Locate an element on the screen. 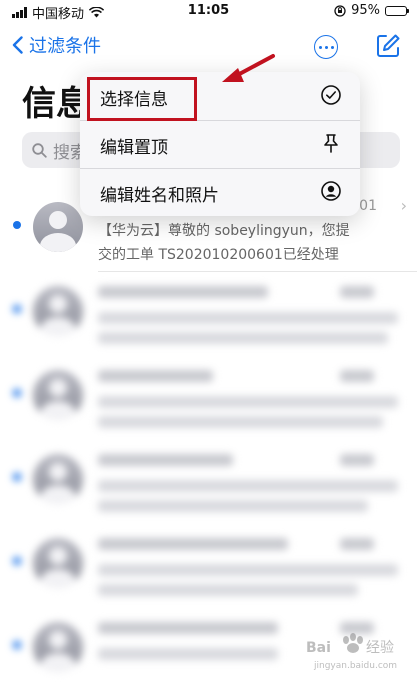 This screenshot has height=692, width=417. status-right: 95% is located at coordinates (371, 10).